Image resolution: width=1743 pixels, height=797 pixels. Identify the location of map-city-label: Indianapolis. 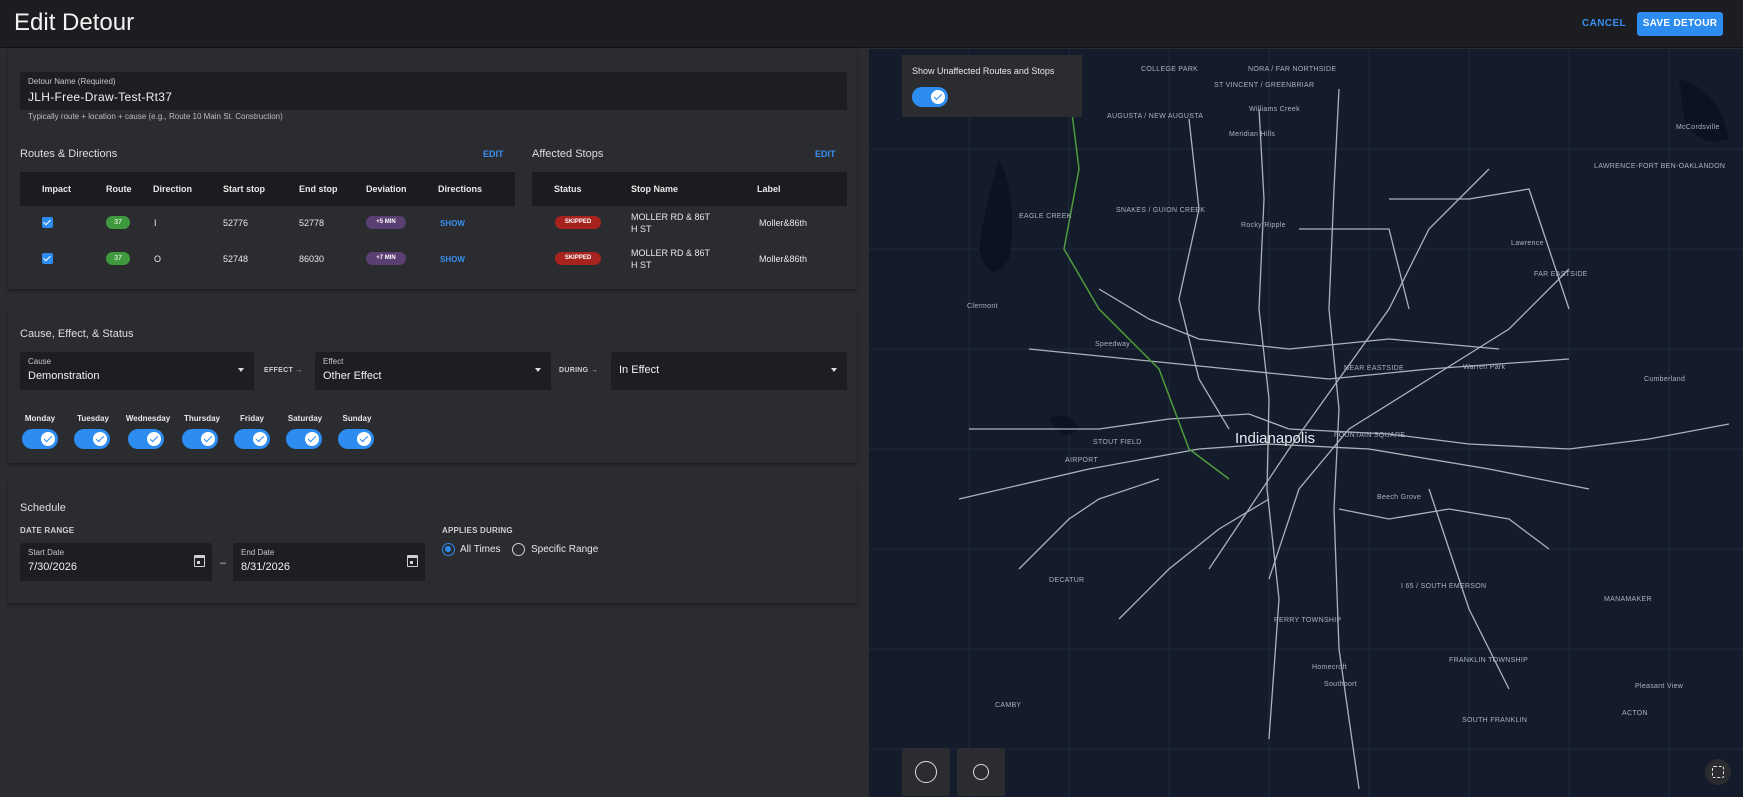
(1275, 438).